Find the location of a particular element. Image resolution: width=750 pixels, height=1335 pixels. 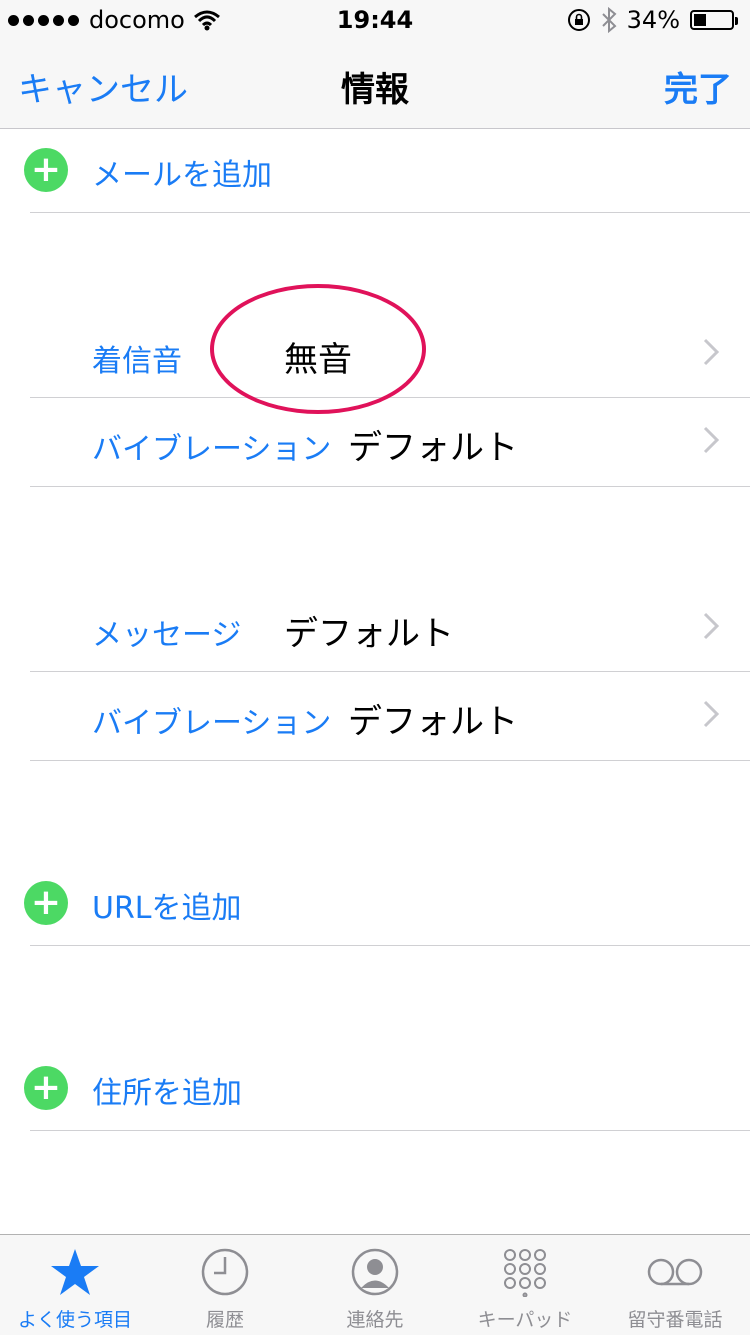

battery-fill is located at coordinates (700, 20).